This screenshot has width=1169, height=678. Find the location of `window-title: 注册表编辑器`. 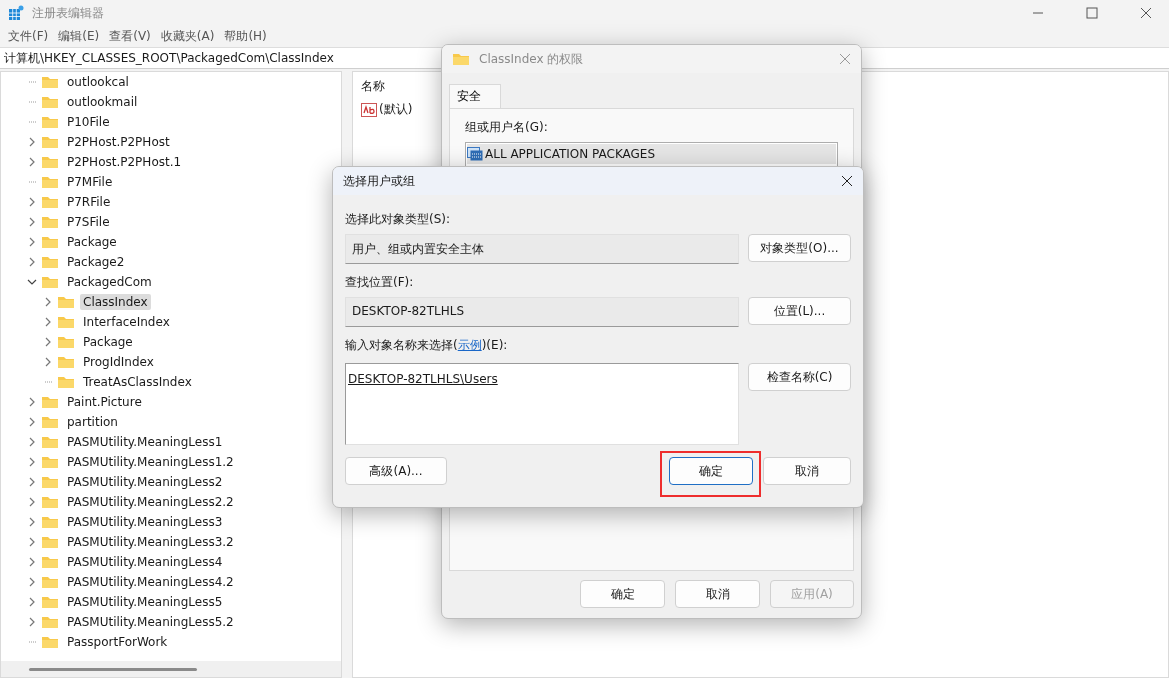

window-title: 注册表编辑器 is located at coordinates (68, 13).